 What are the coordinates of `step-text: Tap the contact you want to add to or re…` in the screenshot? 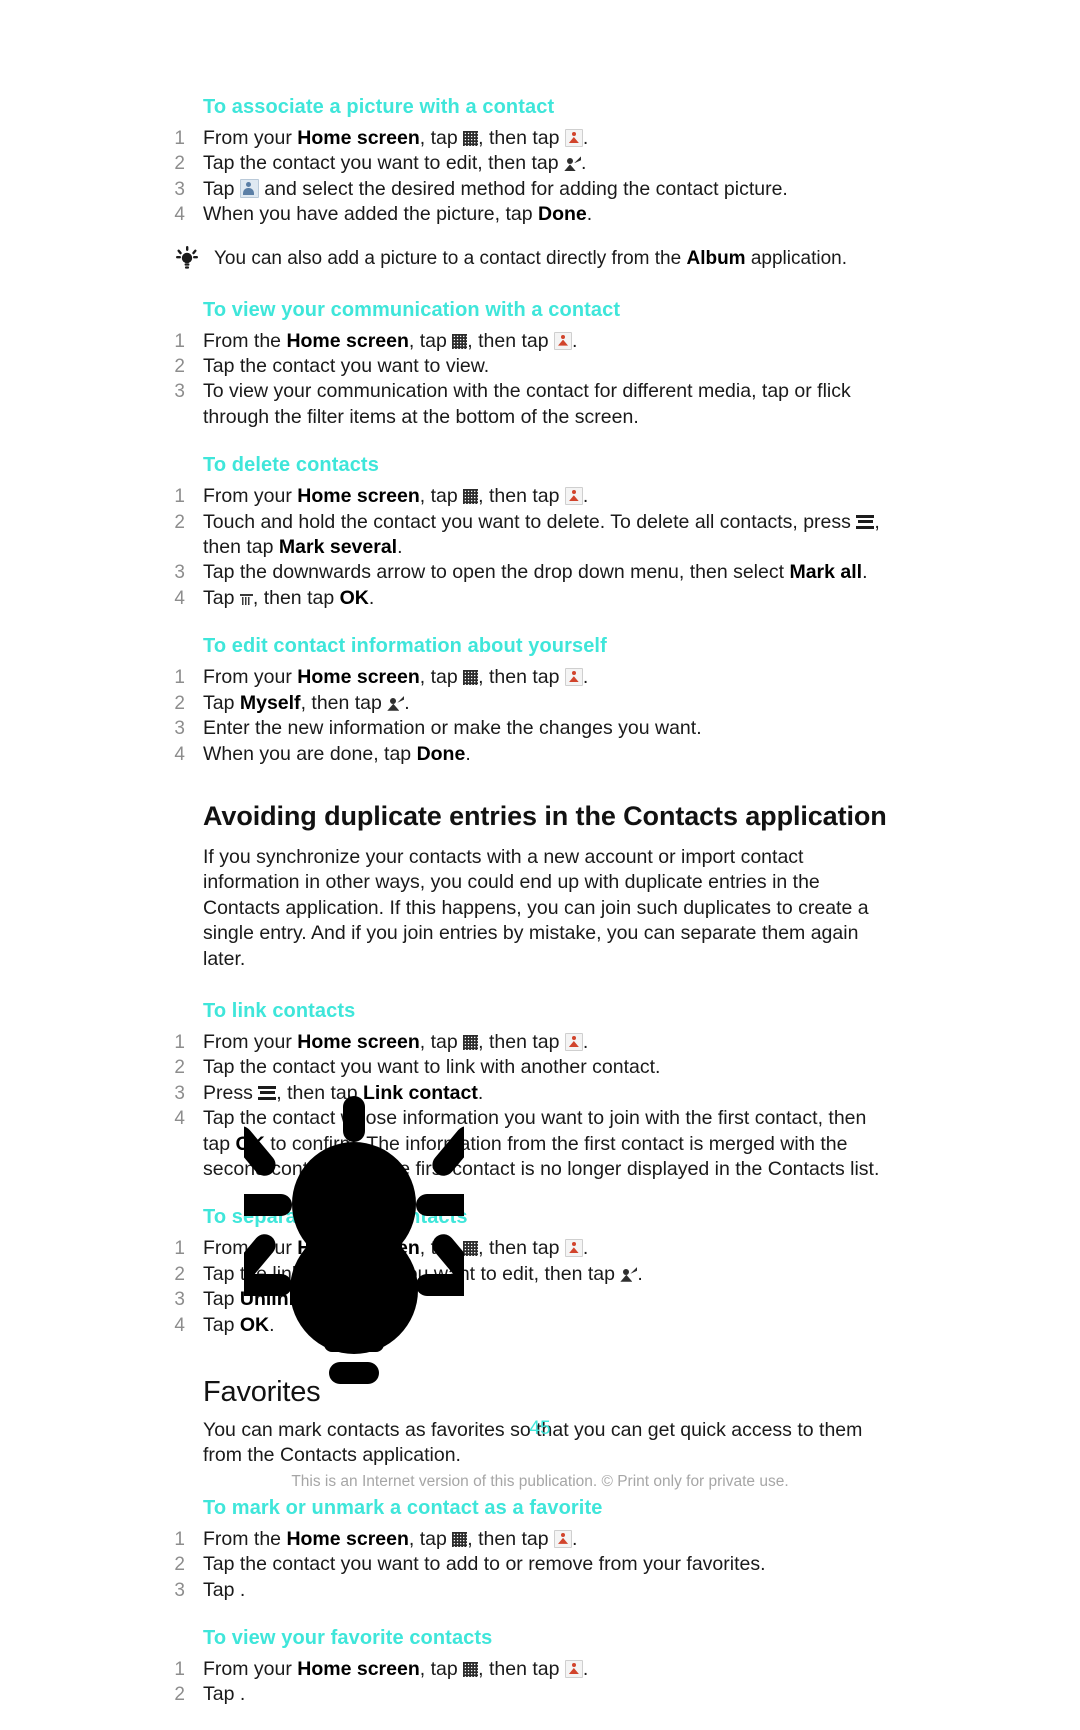 It's located at (484, 1564).